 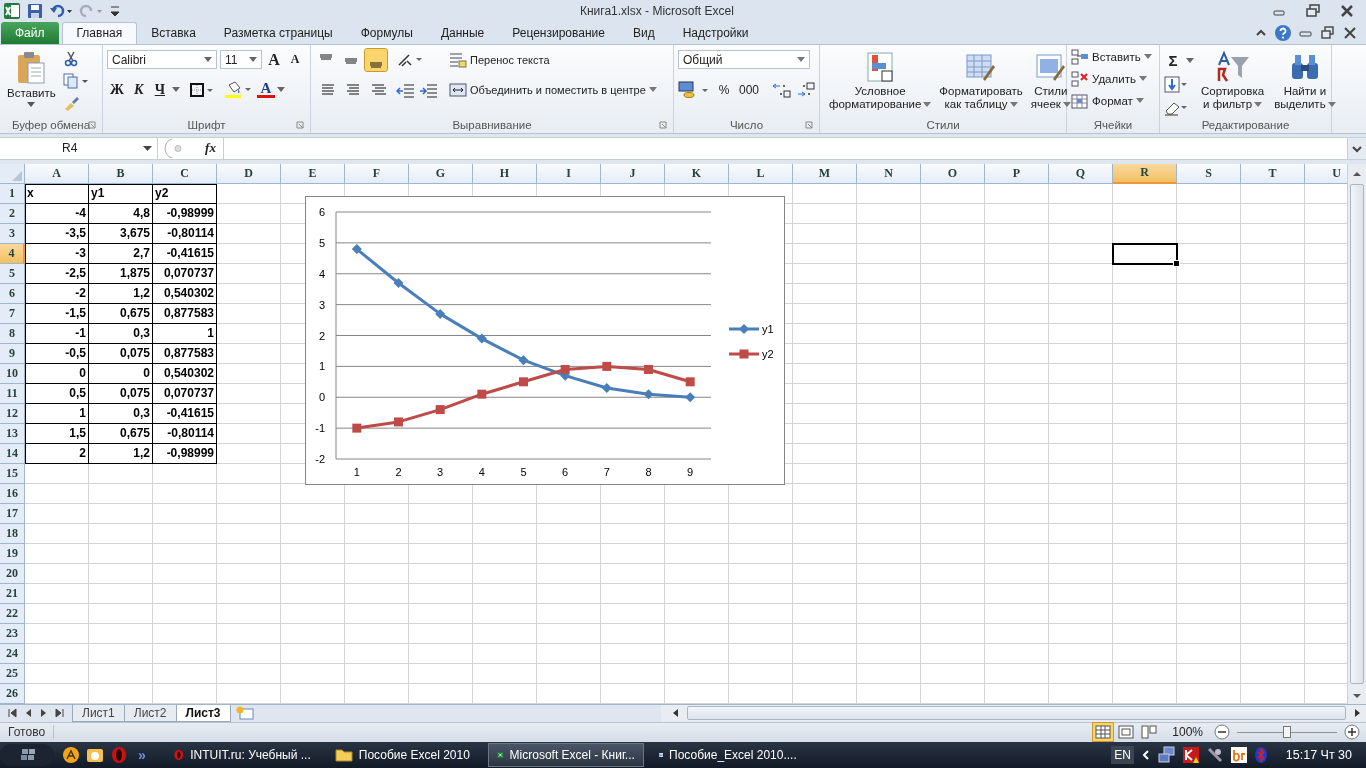 I want to click on ribbon-tab: Вид, so click(x=643, y=32).